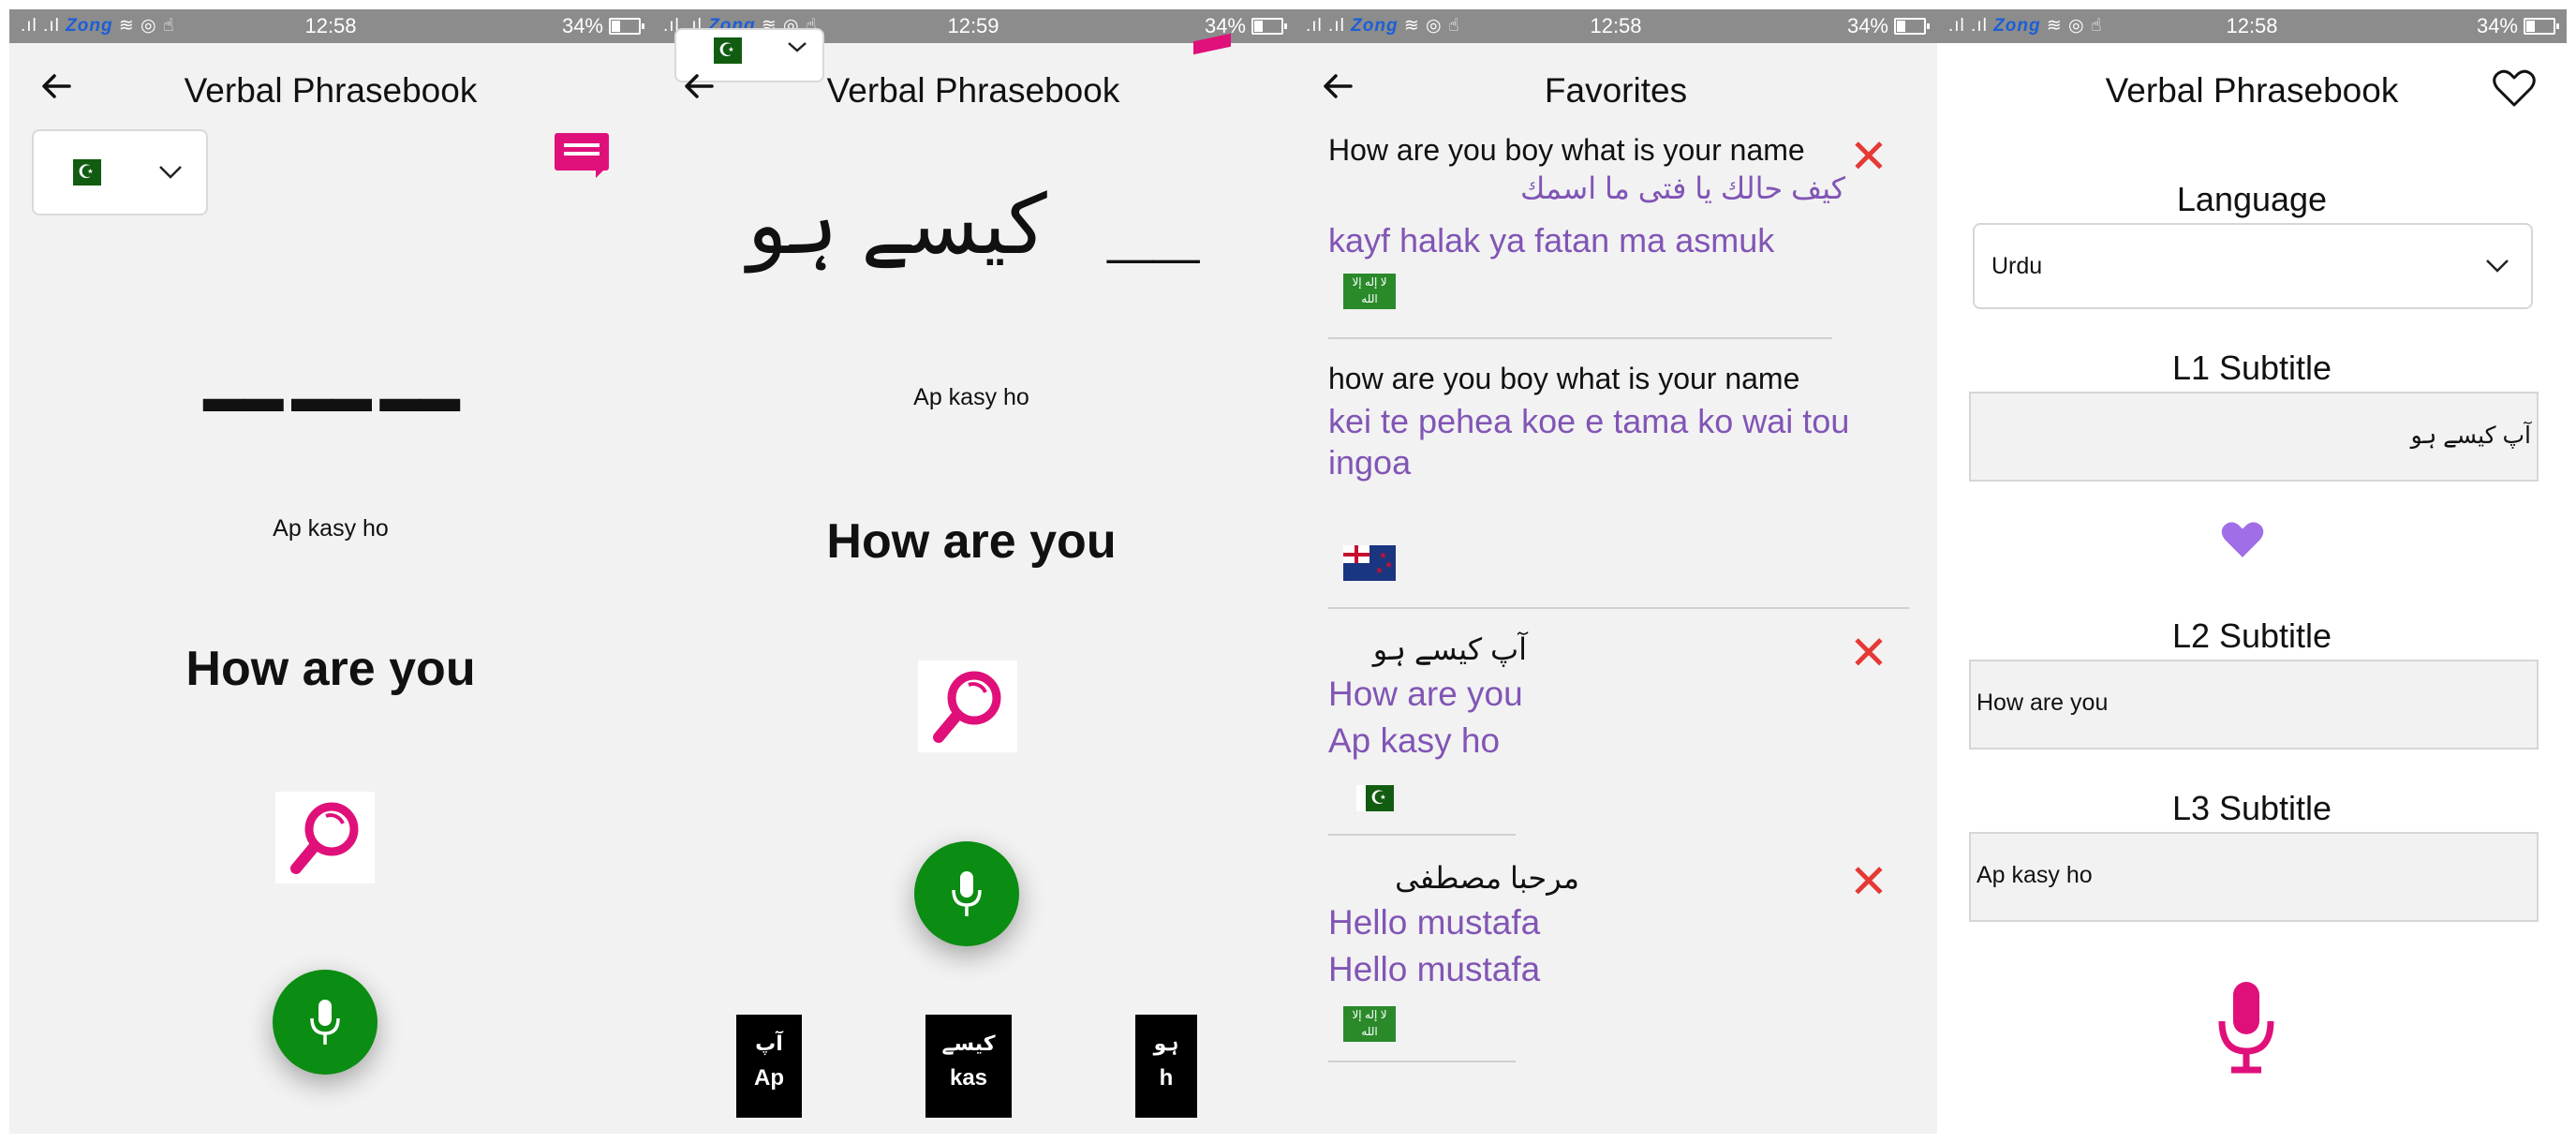 This screenshot has height=1143, width=2576. I want to click on l1-subtitle-label: L1 Subtitle, so click(2251, 368).